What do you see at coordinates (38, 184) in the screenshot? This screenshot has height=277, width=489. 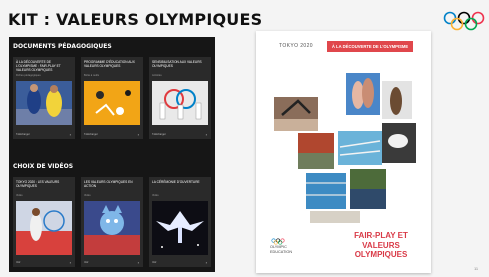 I see `card-title: TOKYO 2020 : LES VALEURS OLYMPIQUES` at bounding box center [38, 184].